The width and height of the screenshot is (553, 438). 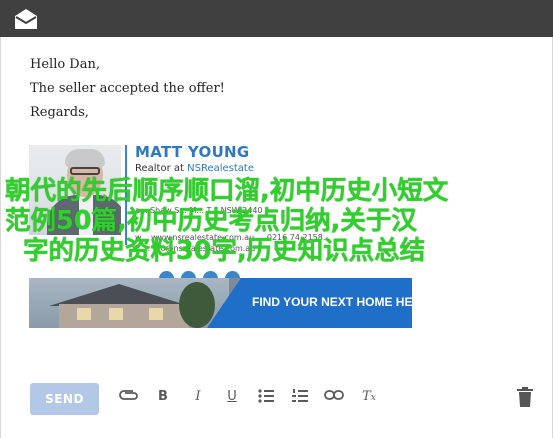 What do you see at coordinates (525, 397) in the screenshot?
I see `trash-icon` at bounding box center [525, 397].